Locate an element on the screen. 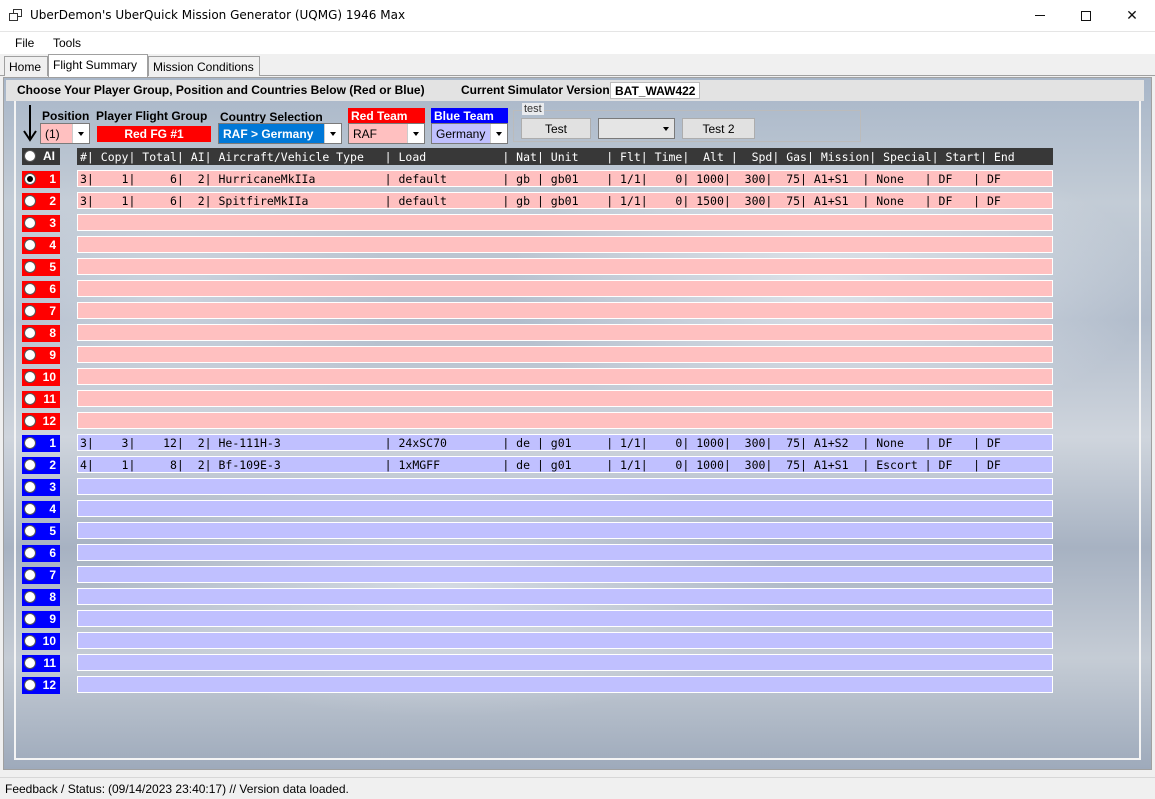 The image size is (1155, 799). close-button: ✕ is located at coordinates (1132, 15).